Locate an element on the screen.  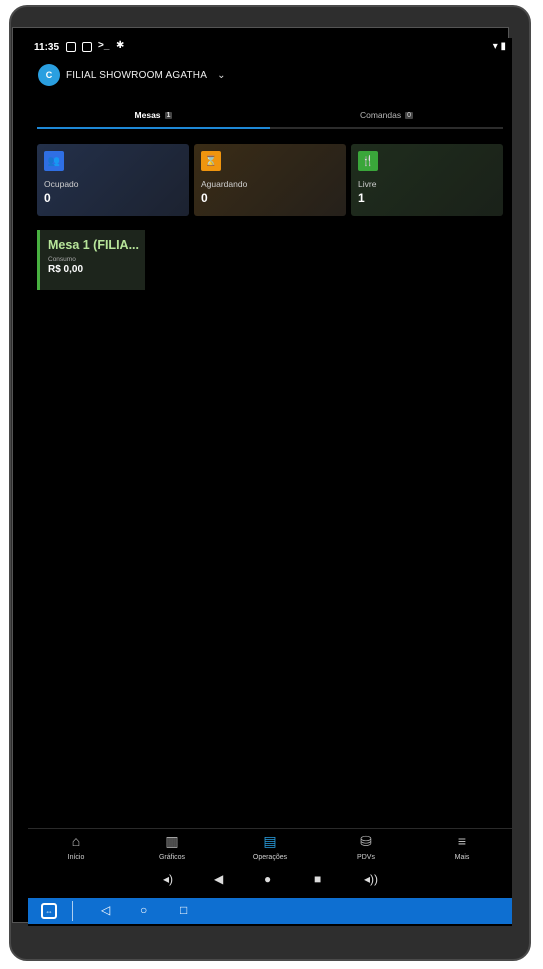
tab-count-badge: 1 is located at coordinates (168, 115).